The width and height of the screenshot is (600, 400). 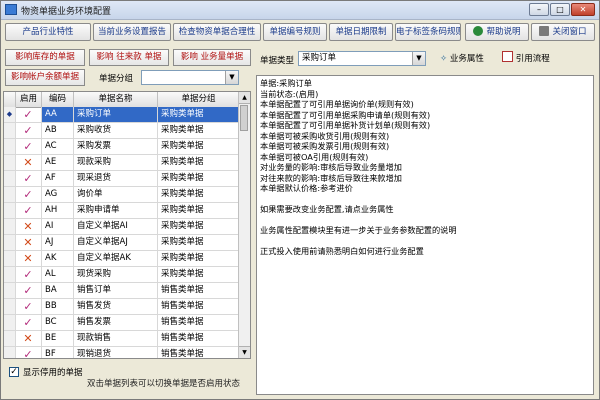 What do you see at coordinates (132, 32) in the screenshot?
I see `business-report-button: 当前业务设置报告` at bounding box center [132, 32].